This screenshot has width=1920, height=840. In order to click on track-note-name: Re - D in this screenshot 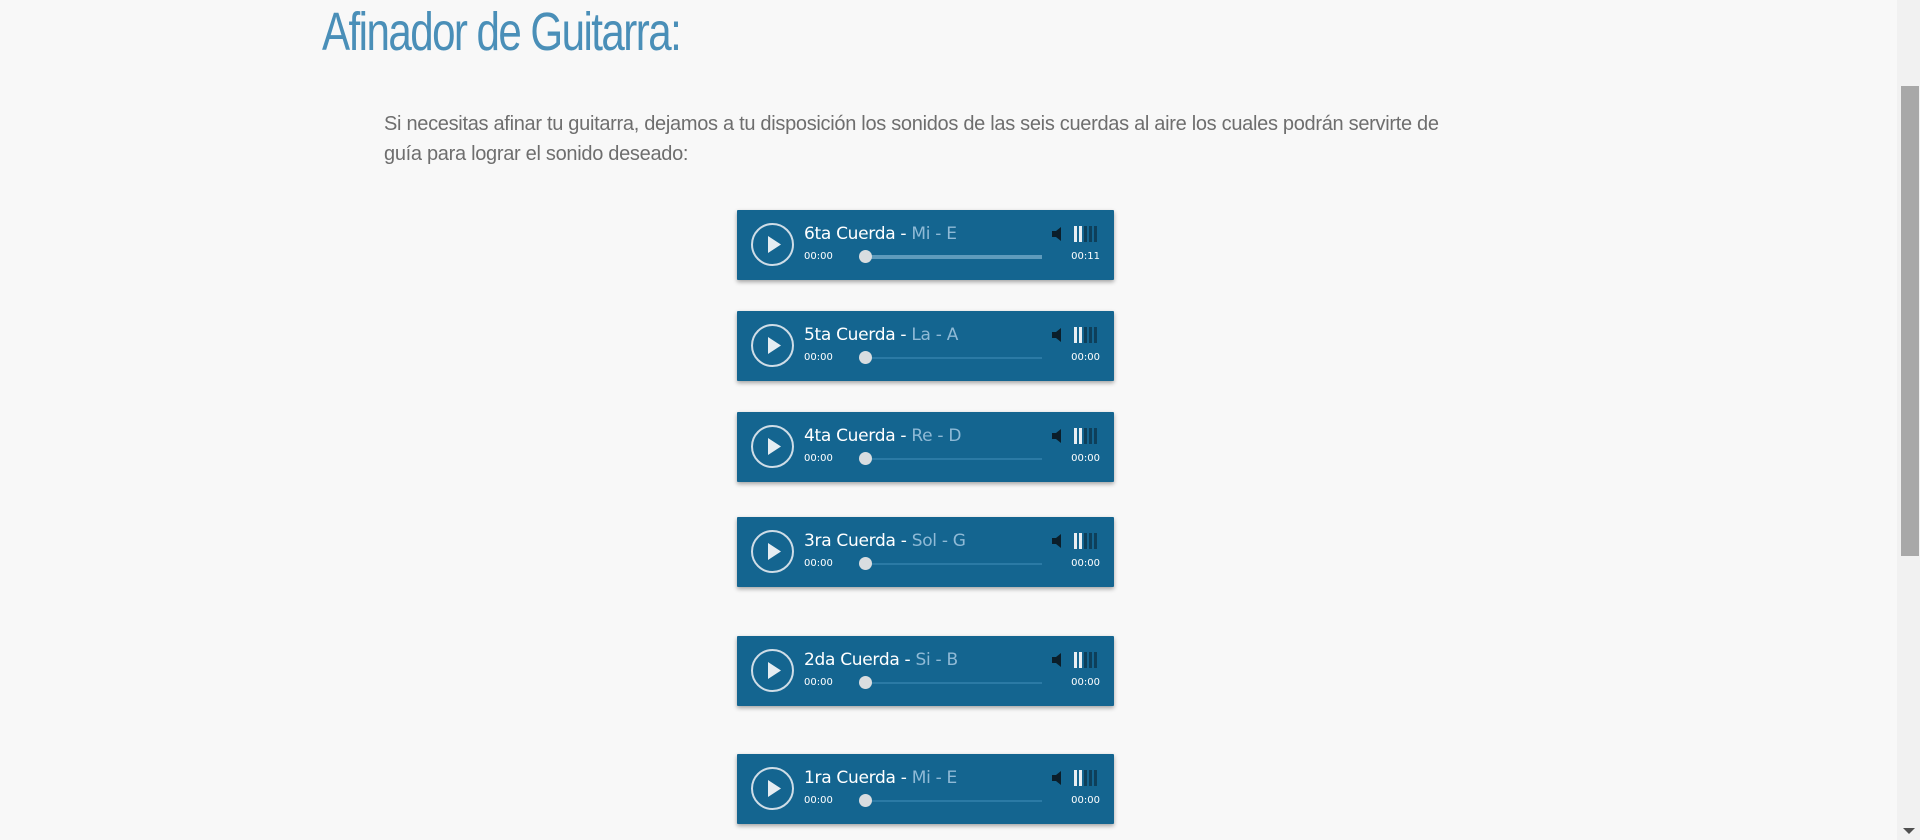, I will do `click(936, 436)`.